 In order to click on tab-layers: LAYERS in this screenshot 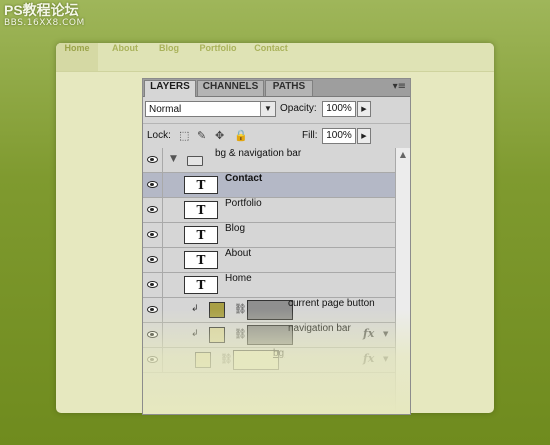, I will do `click(170, 88)`.